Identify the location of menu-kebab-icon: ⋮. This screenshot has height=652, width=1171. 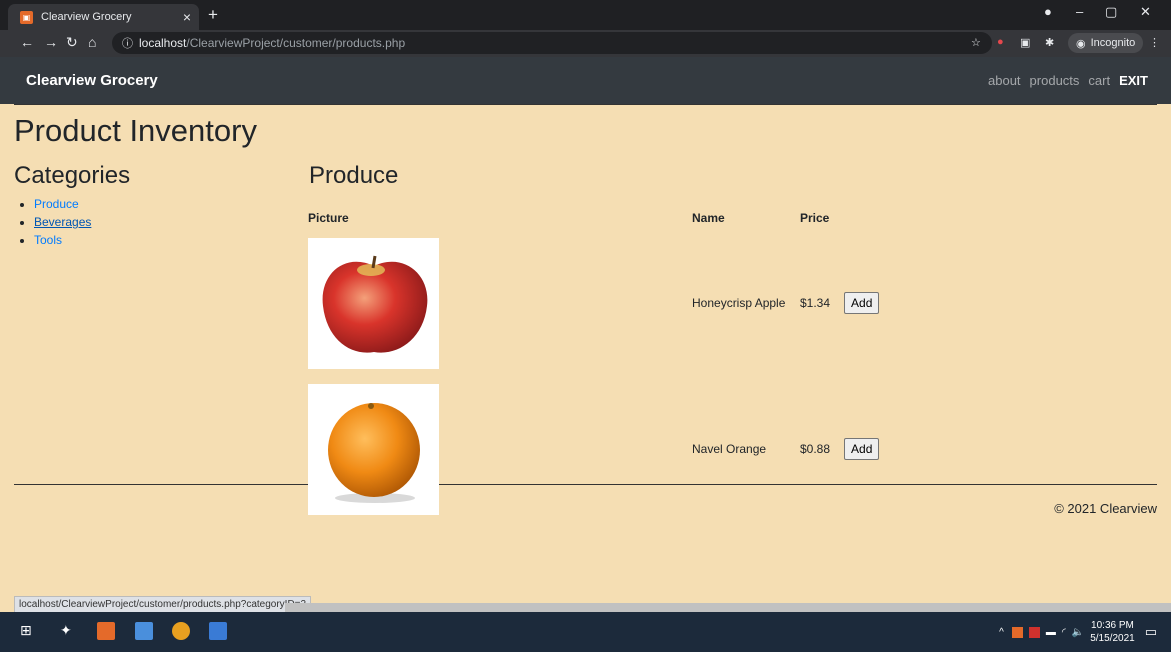
(1154, 42).